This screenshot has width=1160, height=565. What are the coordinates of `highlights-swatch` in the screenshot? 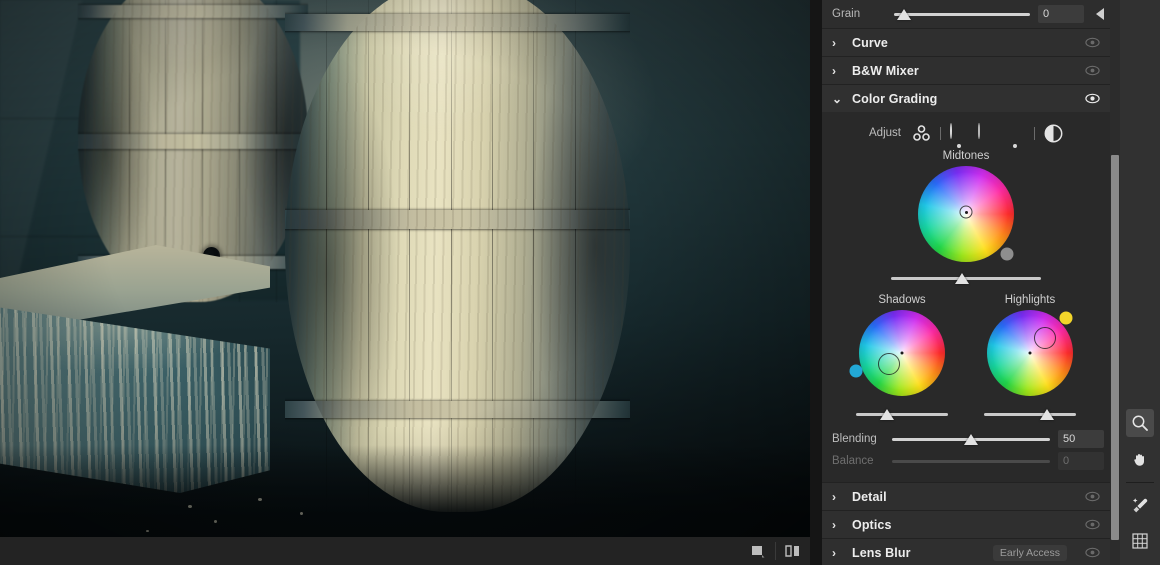 It's located at (1066, 318).